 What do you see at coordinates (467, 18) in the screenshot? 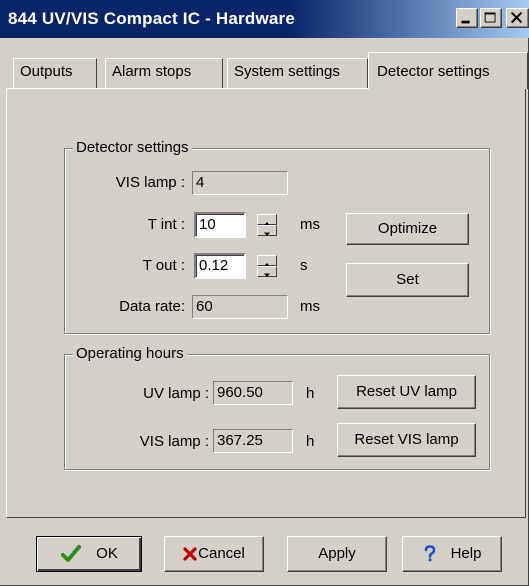
I see `minimize-button` at bounding box center [467, 18].